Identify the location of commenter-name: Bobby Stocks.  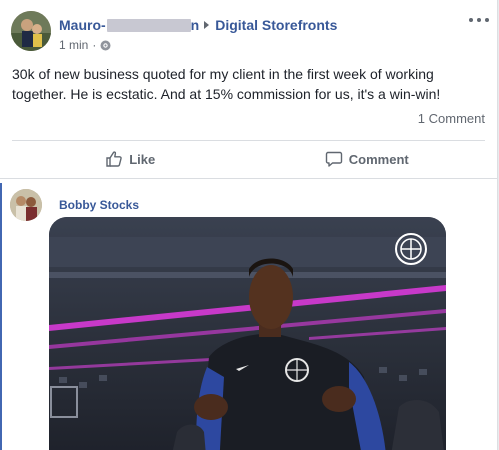
(99, 205).